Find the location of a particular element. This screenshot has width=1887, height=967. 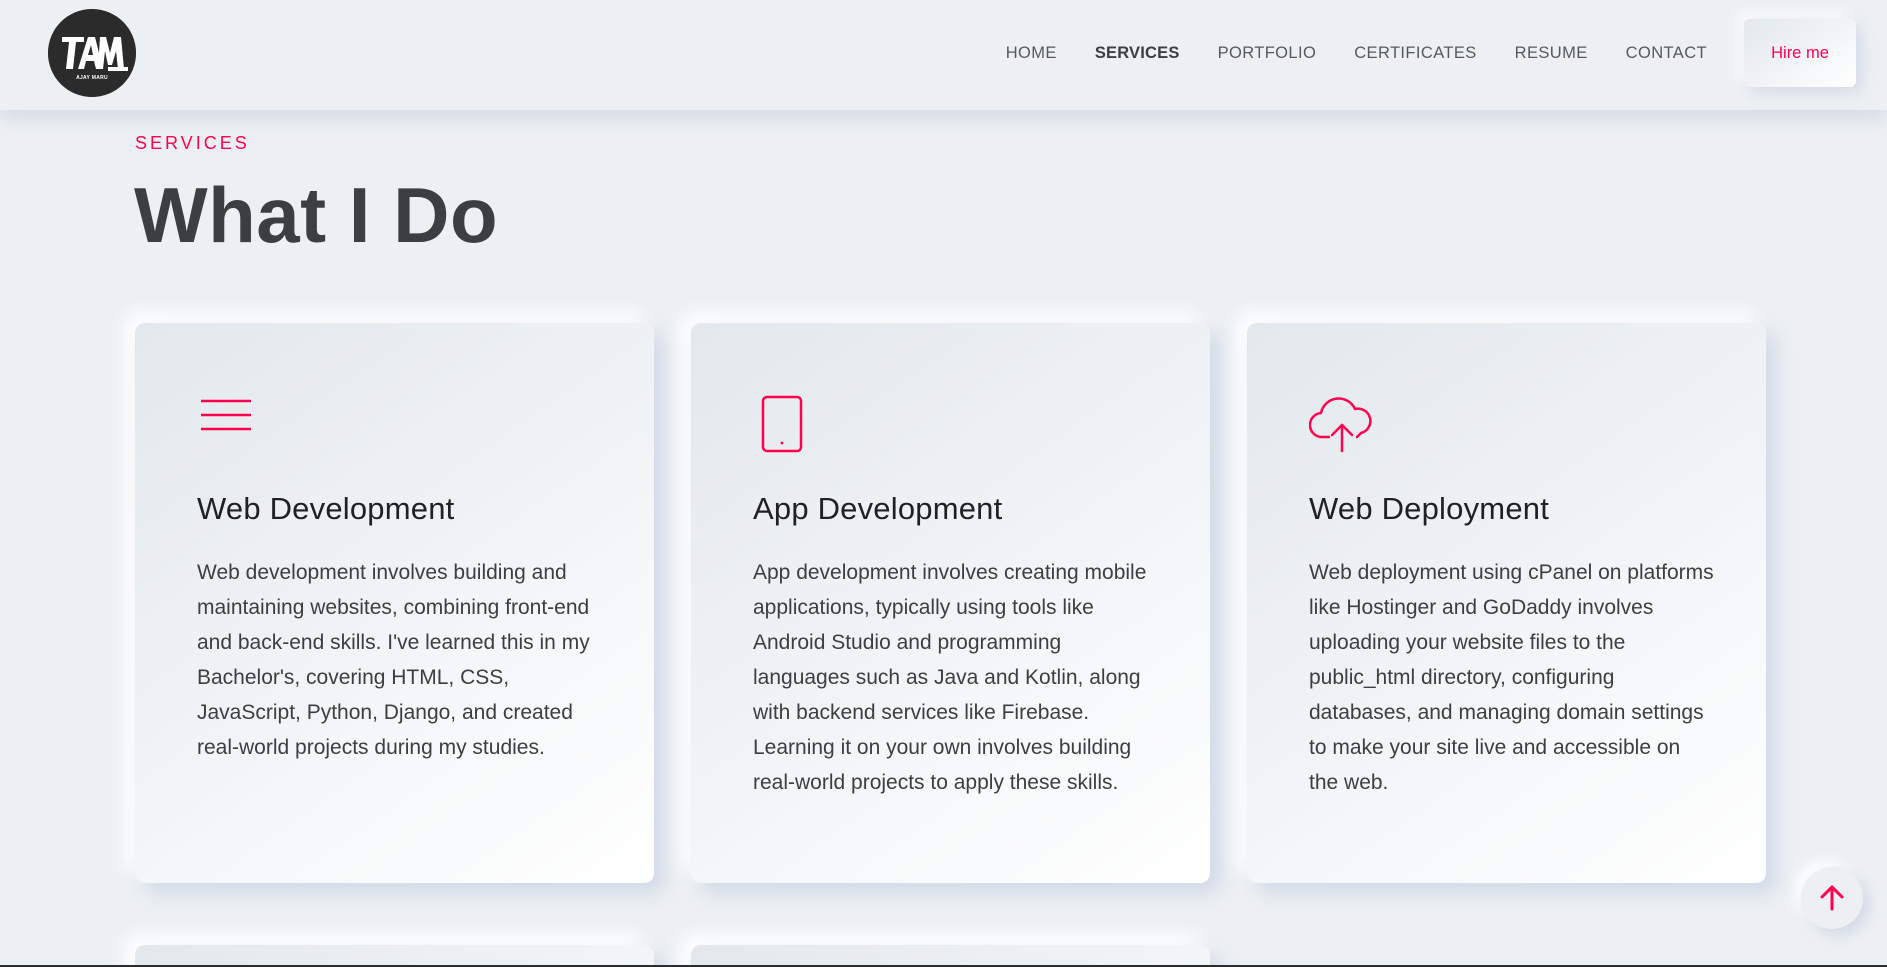

nav-certificates: CERTIFICATES is located at coordinates (1415, 53).